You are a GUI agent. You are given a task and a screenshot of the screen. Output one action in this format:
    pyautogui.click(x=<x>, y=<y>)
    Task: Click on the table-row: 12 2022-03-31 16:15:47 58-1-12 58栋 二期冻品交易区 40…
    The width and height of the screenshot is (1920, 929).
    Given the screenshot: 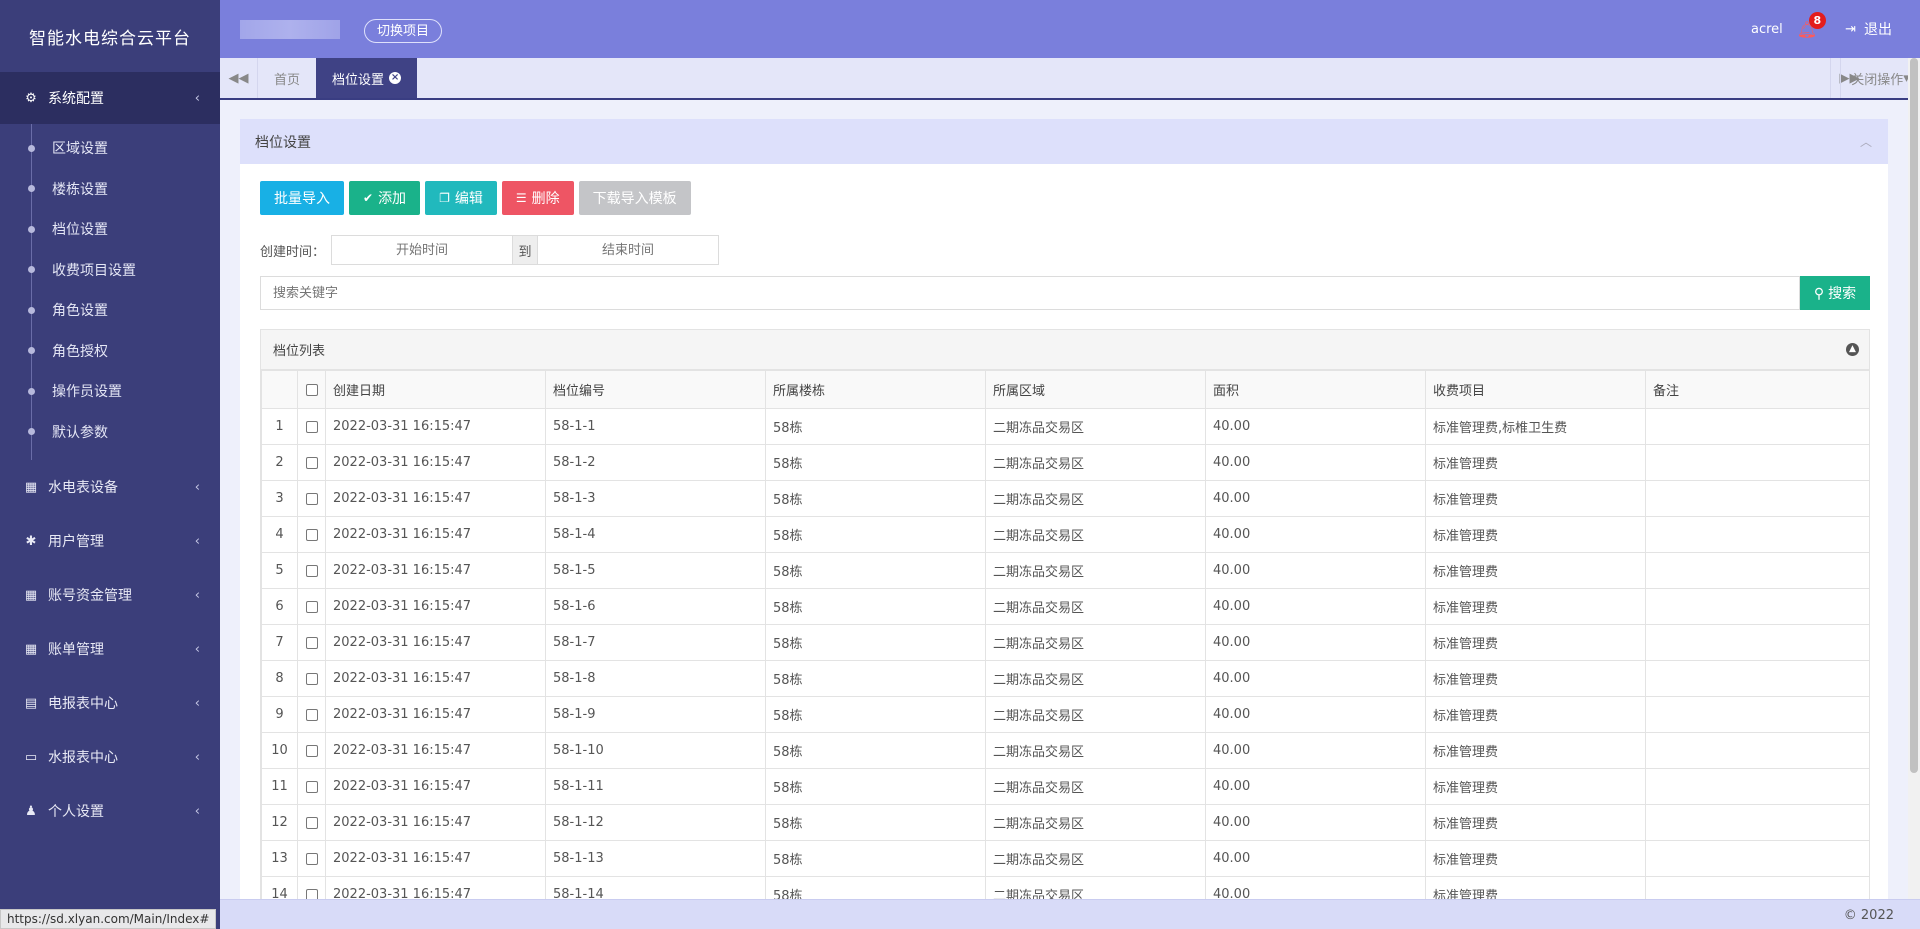 What is the action you would take?
    pyautogui.click(x=1065, y=822)
    